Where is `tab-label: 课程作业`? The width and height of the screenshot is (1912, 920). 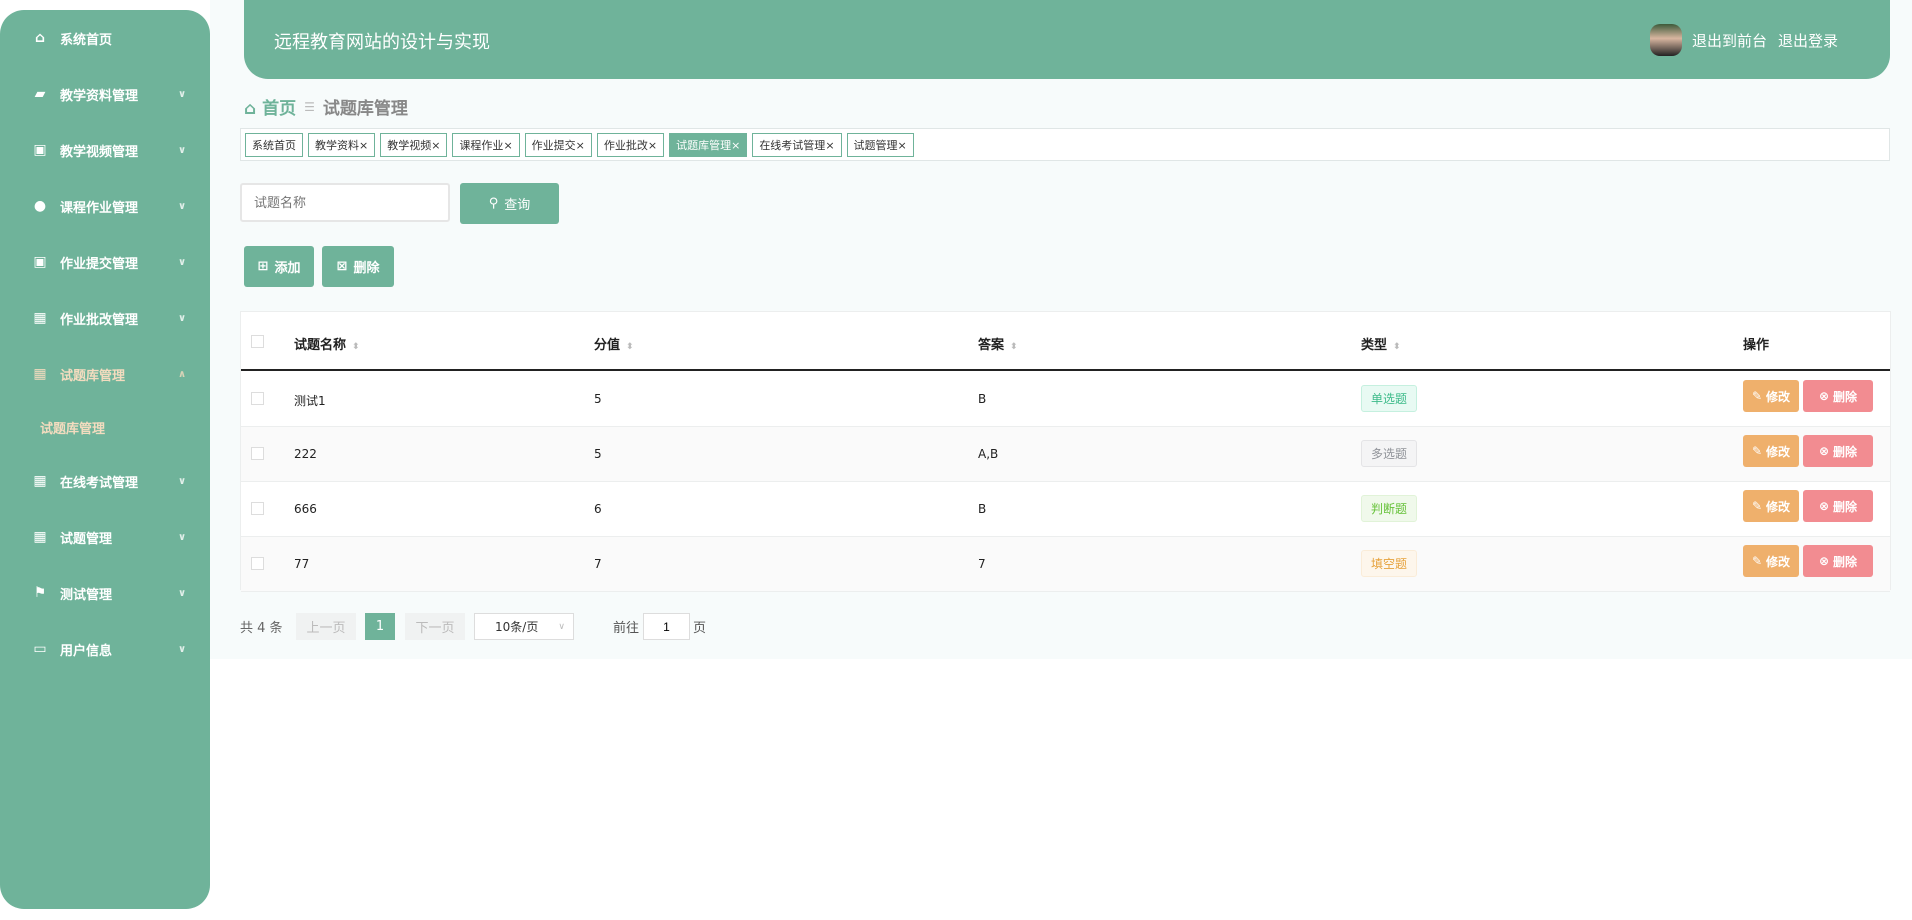
tab-label: 课程作业 is located at coordinates (481, 145).